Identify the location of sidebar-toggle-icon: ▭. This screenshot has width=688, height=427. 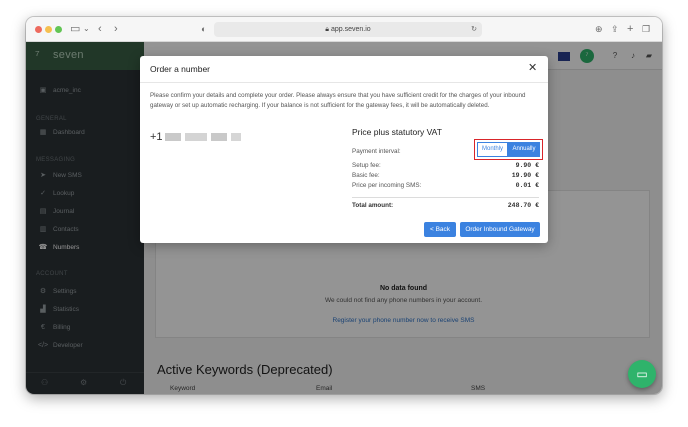
(75, 29).